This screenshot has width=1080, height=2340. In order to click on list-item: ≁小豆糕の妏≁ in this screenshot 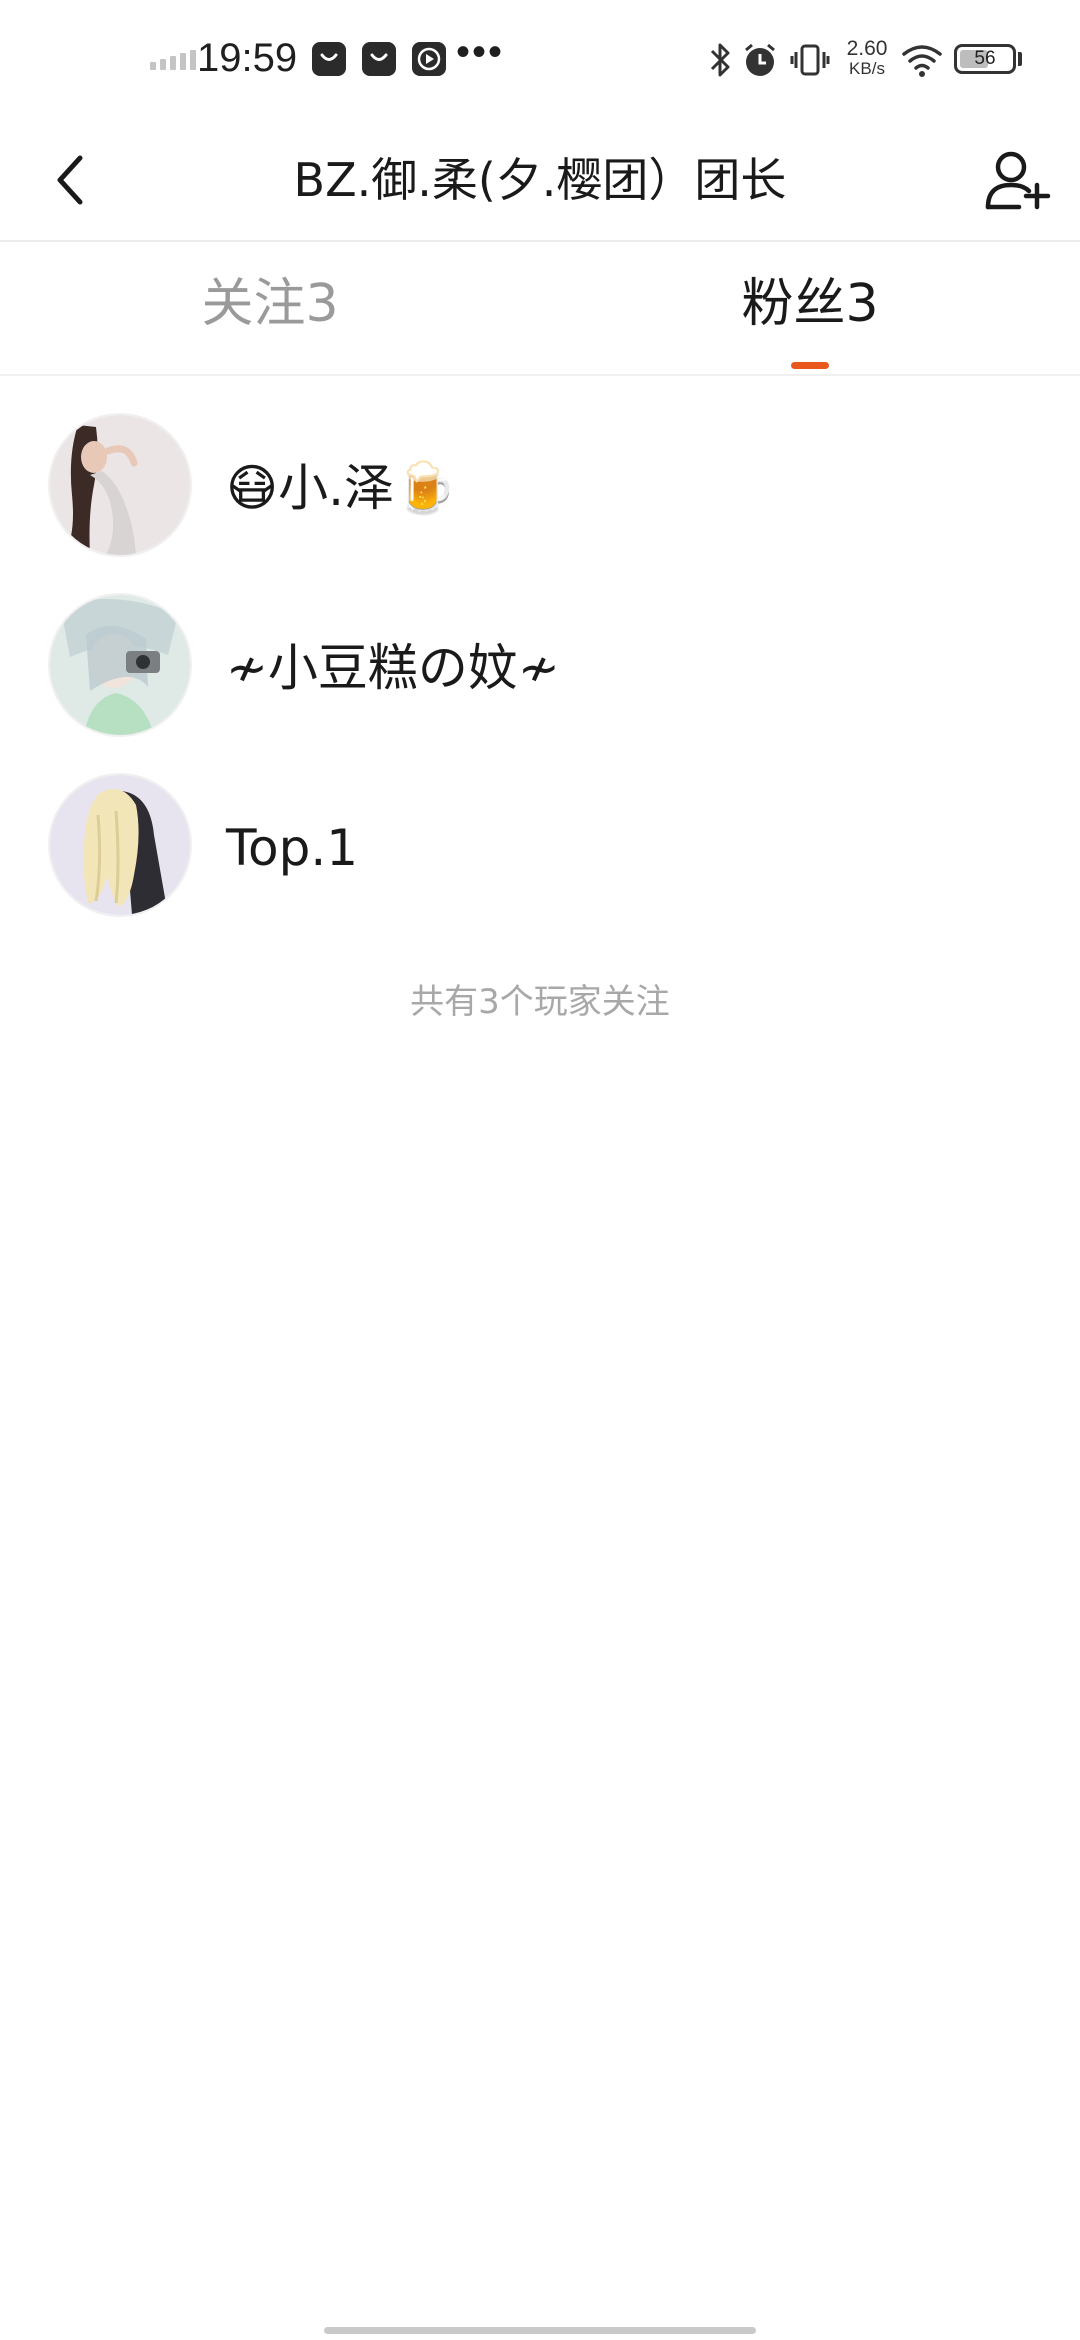, I will do `click(540, 646)`.